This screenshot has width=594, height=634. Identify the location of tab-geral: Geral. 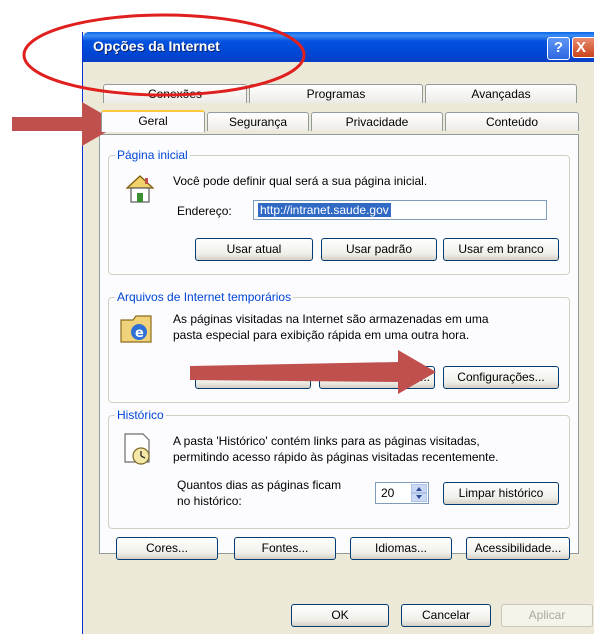
(153, 121).